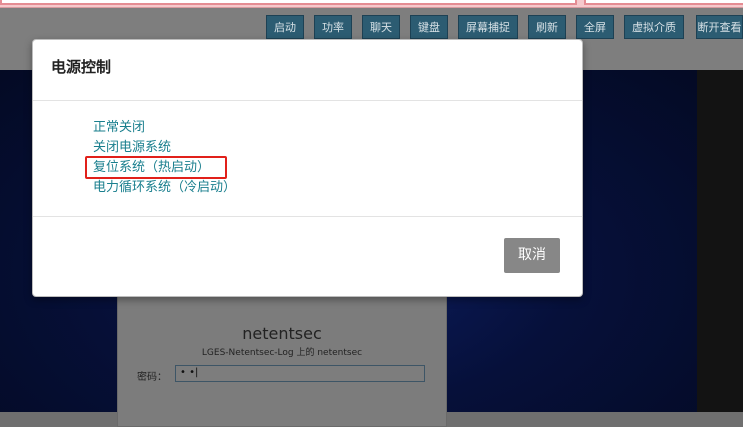 The image size is (743, 427). What do you see at coordinates (285, 27) in the screenshot?
I see `toolbar-start-button: 启动` at bounding box center [285, 27].